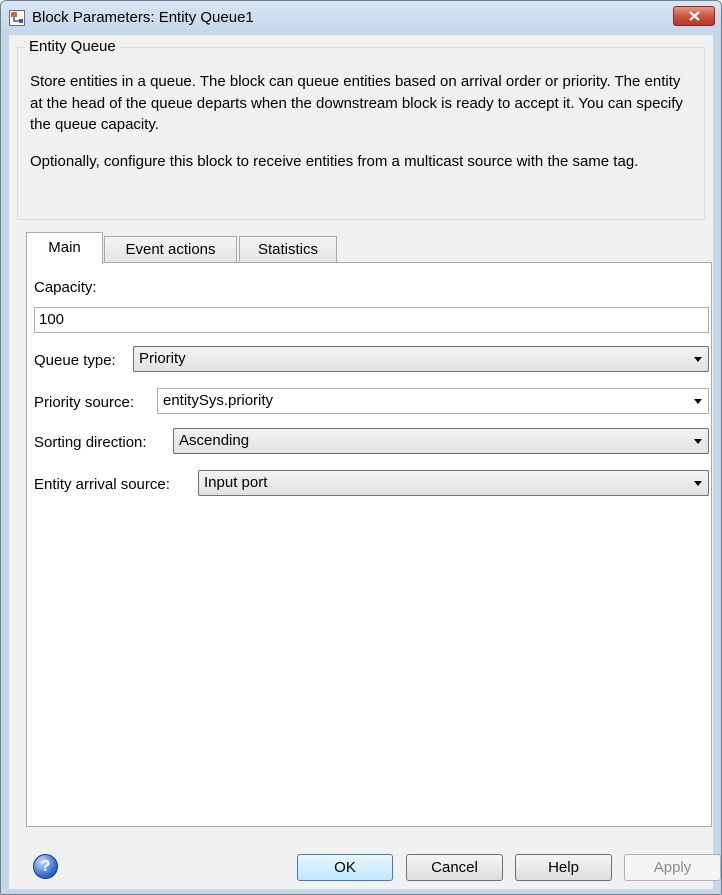  What do you see at coordinates (65, 287) in the screenshot?
I see `capacity-label: Capacity:` at bounding box center [65, 287].